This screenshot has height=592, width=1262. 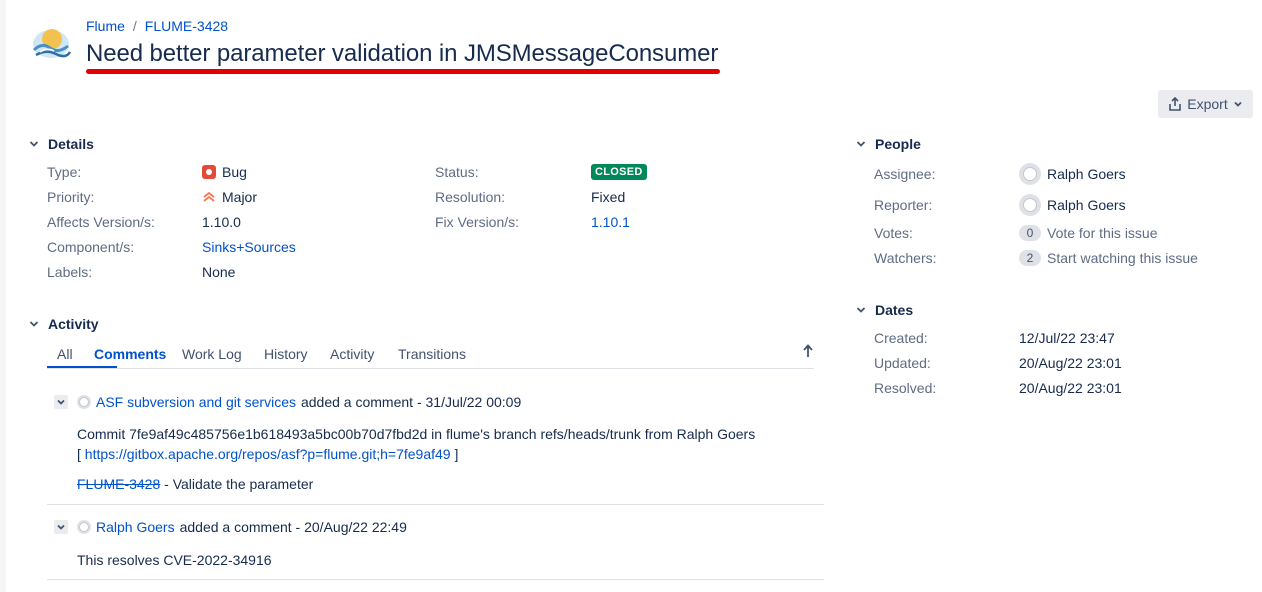 What do you see at coordinates (240, 197) in the screenshot?
I see `priority-text: Major` at bounding box center [240, 197].